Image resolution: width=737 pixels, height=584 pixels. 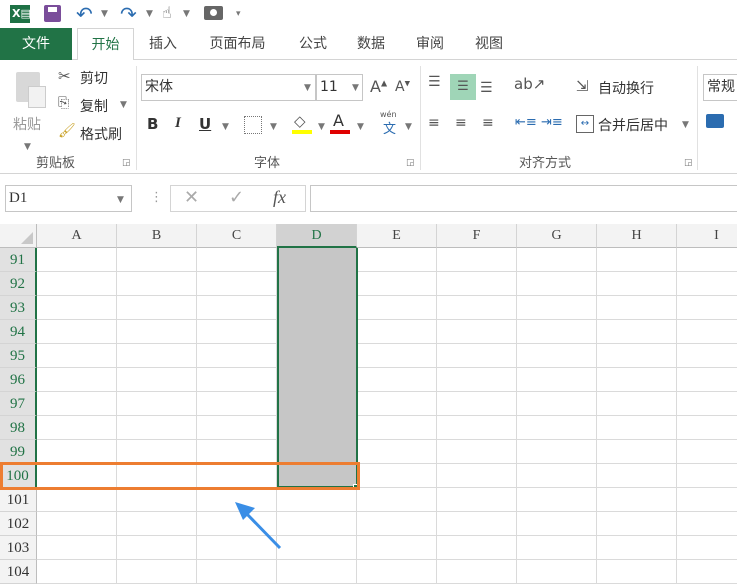 What do you see at coordinates (18, 380) in the screenshot?
I see `row-header-96: 96` at bounding box center [18, 380].